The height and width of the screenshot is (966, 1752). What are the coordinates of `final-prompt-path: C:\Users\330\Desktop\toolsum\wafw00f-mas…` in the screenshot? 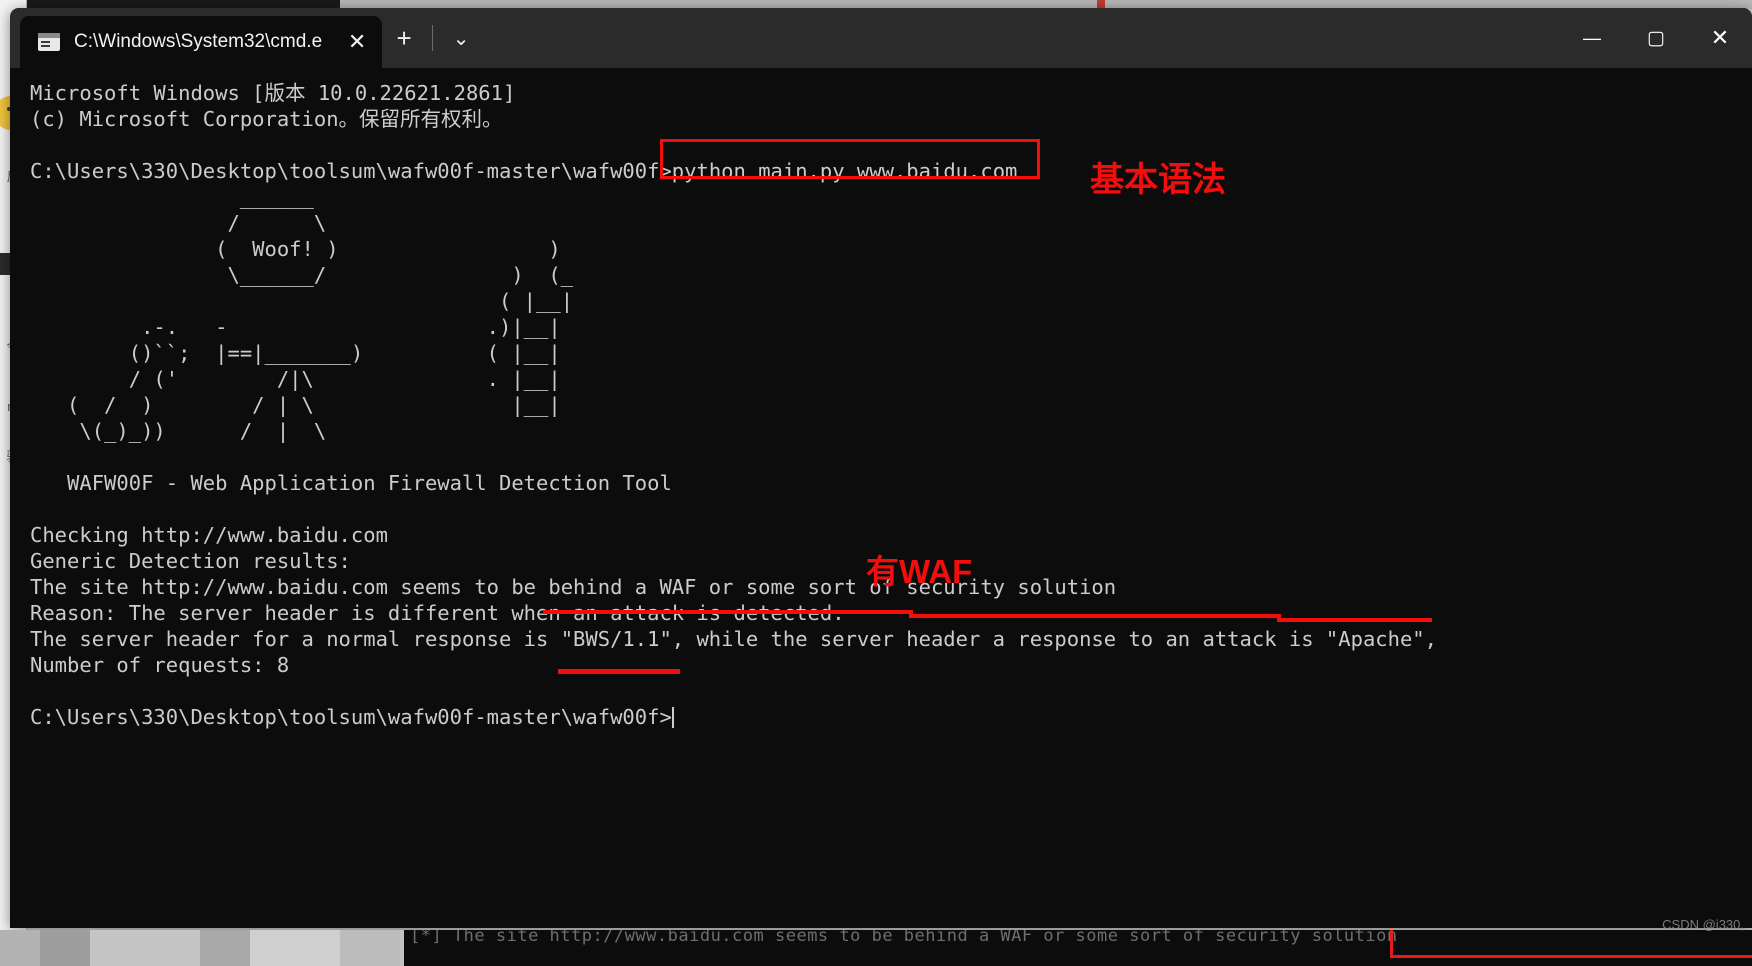 It's located at (351, 717).